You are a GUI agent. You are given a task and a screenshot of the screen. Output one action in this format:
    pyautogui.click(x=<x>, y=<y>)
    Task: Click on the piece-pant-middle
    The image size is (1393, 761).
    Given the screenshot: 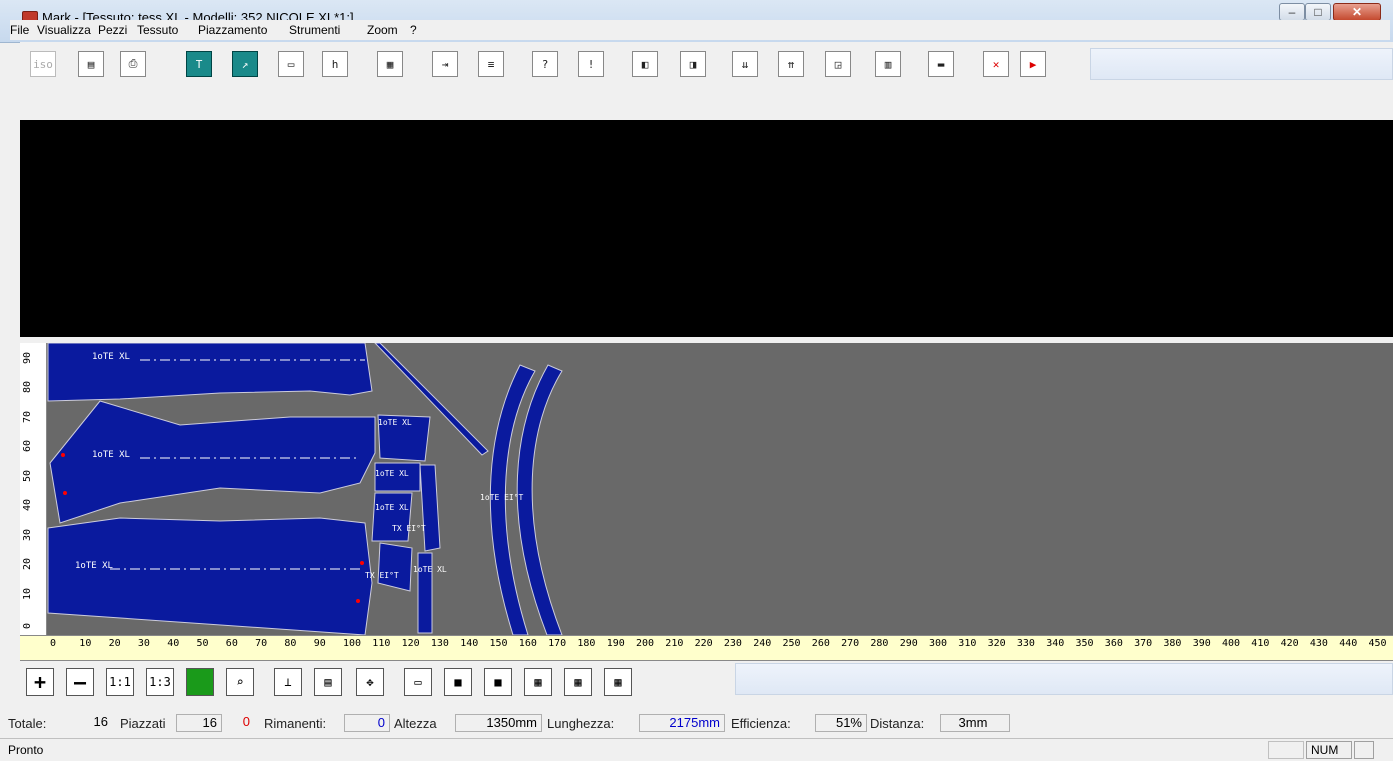 What is the action you would take?
    pyautogui.click(x=212, y=462)
    